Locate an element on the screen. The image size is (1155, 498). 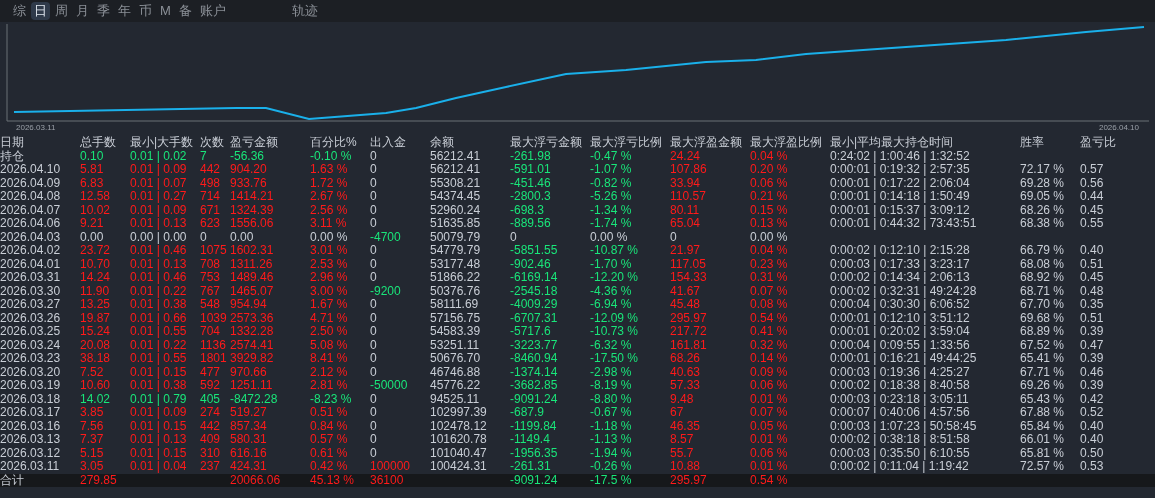
table-cell-text: 0.01 | 0.02 is located at coordinates (159, 156).